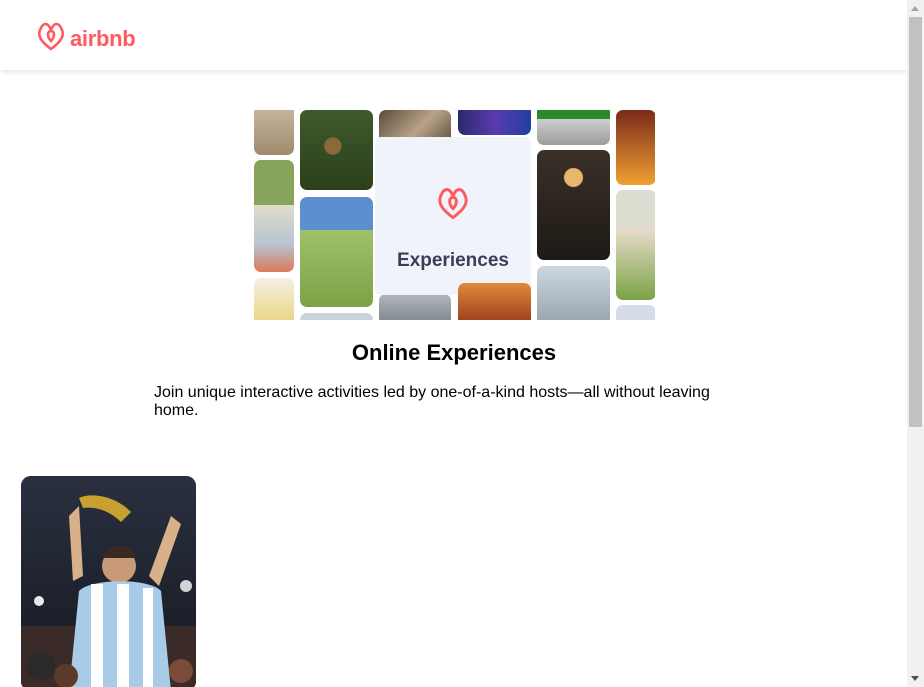 The image size is (924, 687). I want to click on experiences-label: Experiences, so click(453, 260).